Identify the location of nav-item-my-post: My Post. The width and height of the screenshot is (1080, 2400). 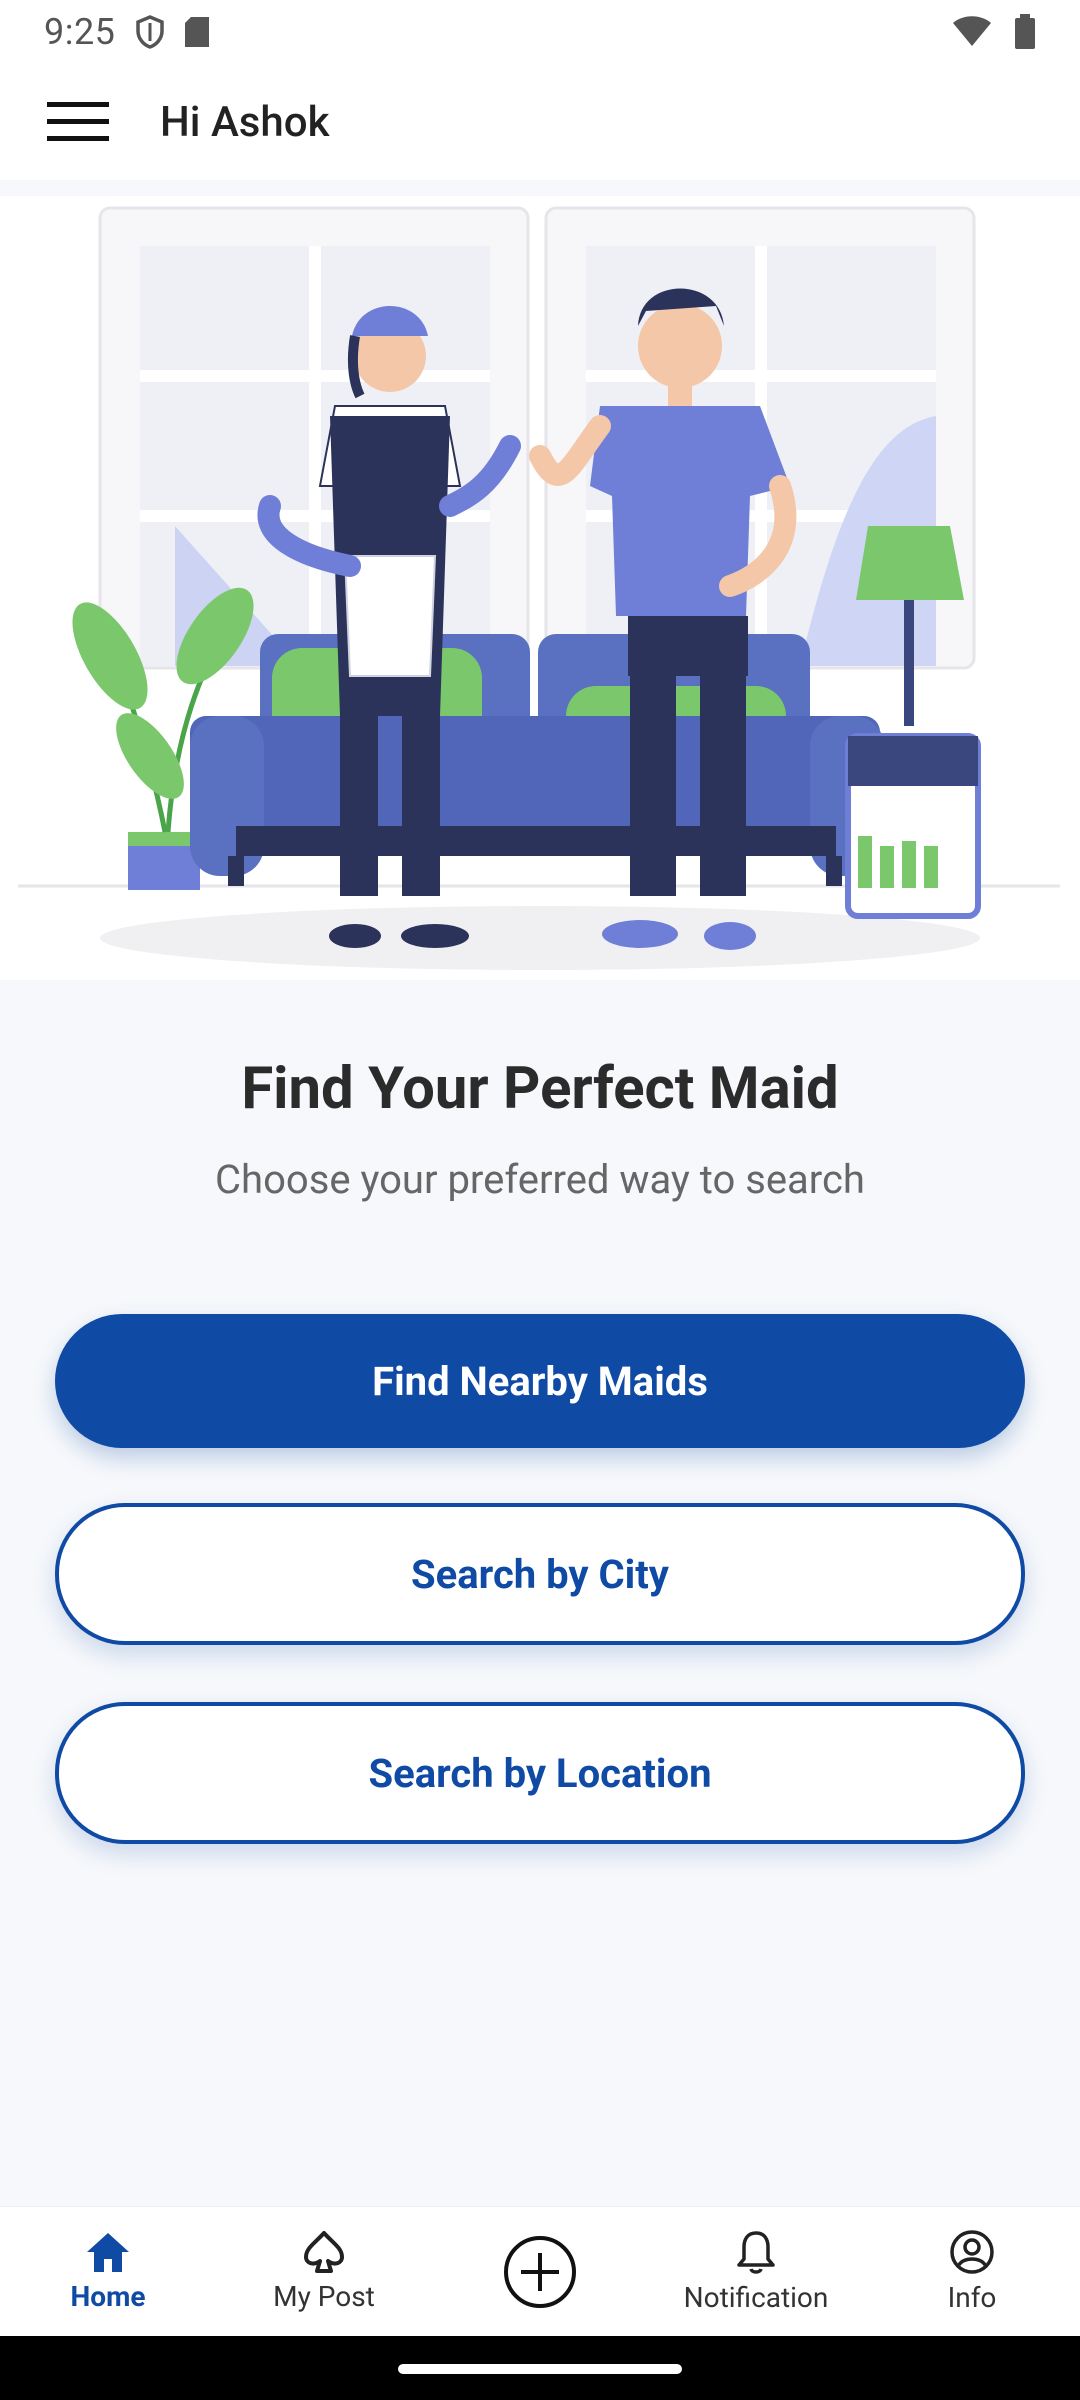
(324, 2271).